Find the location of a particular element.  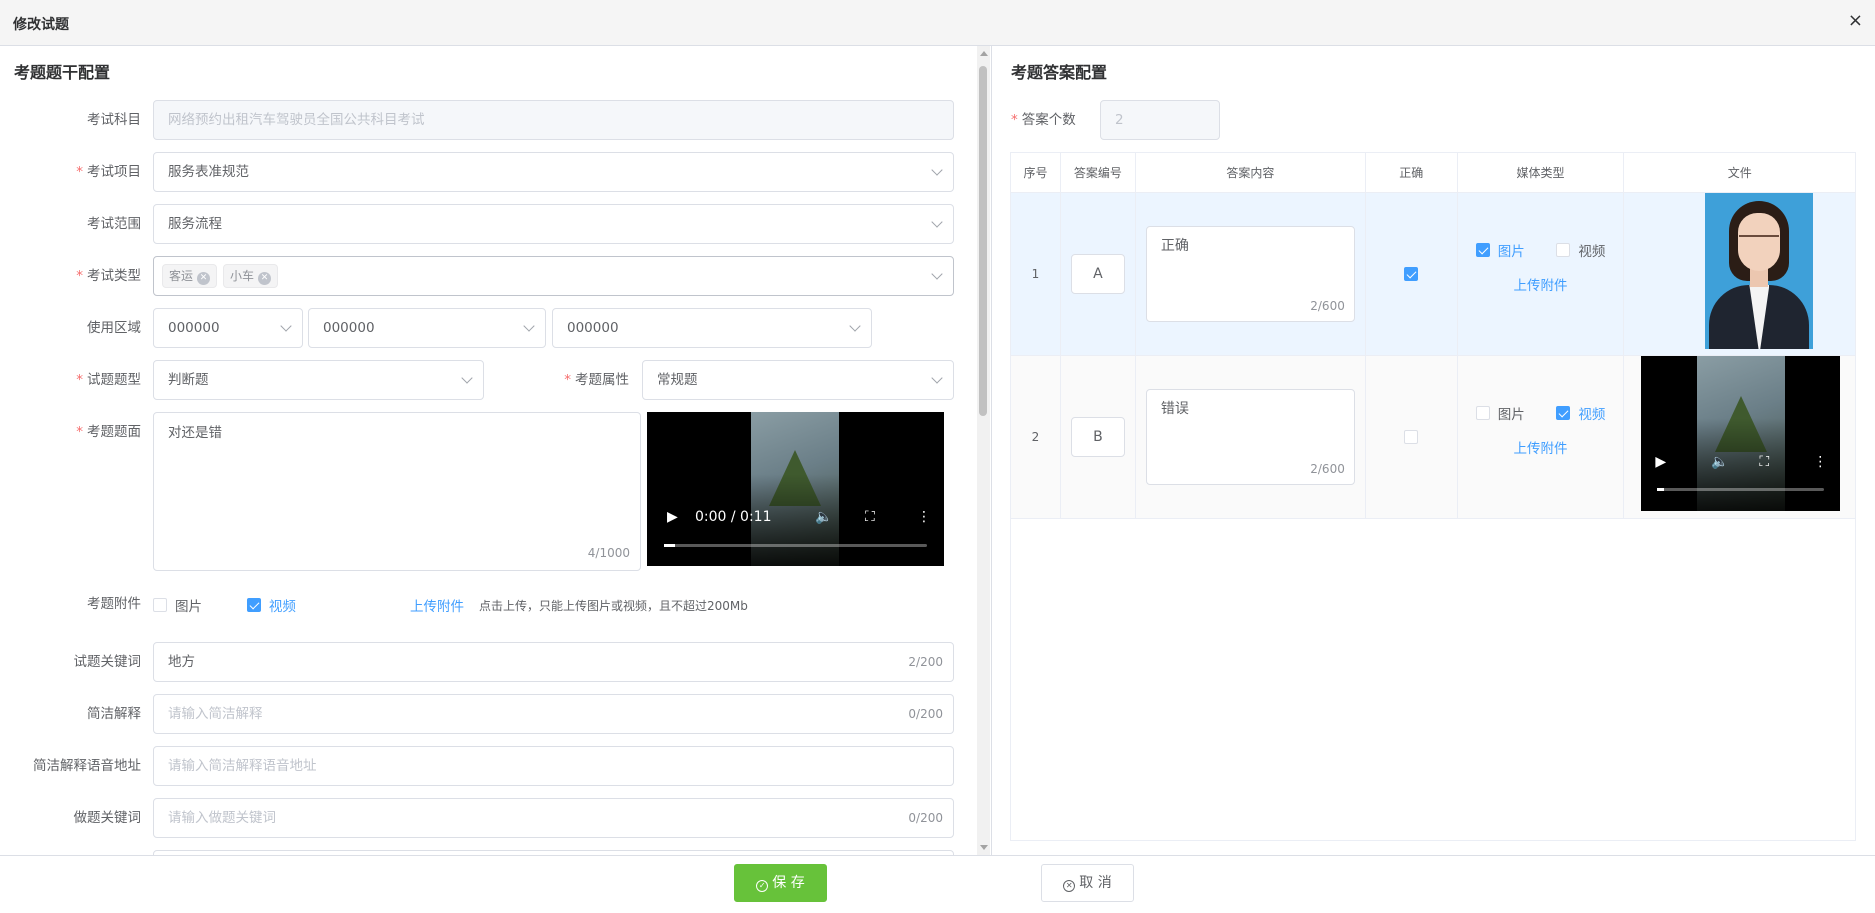

scroll-down-arrow-icon is located at coordinates (984, 847).